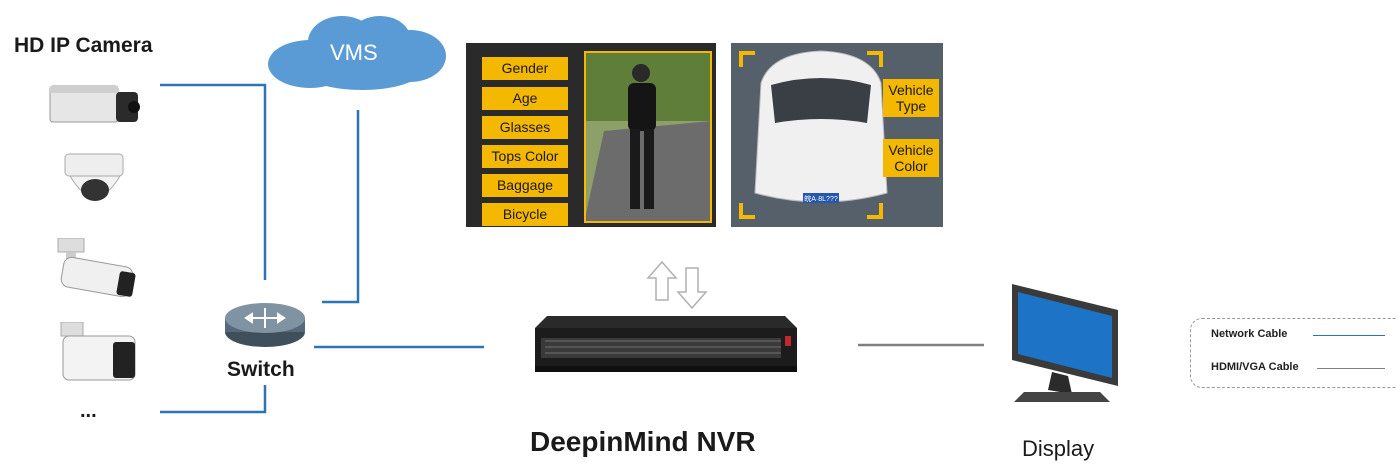 The width and height of the screenshot is (1397, 466). I want to click on switch-bottom-line, so click(213, 399).